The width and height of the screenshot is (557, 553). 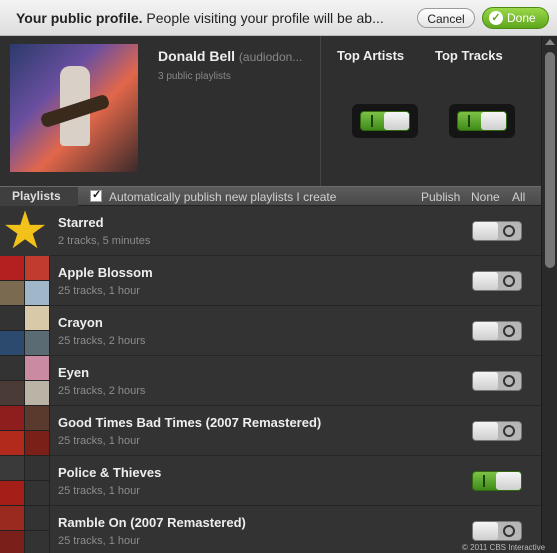 What do you see at coordinates (518, 197) in the screenshot?
I see `publish-all-link: All` at bounding box center [518, 197].